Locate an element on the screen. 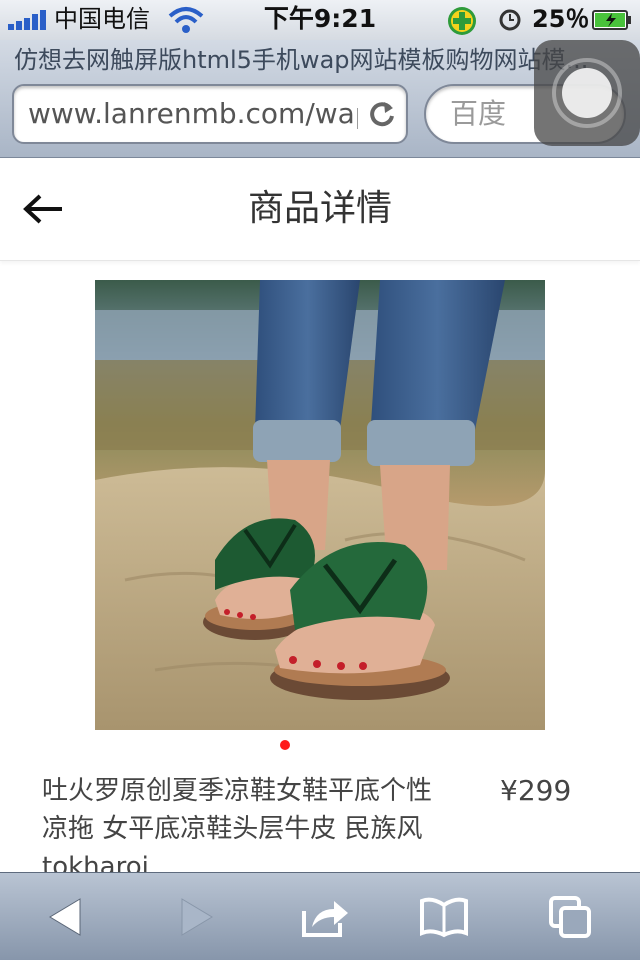 The height and width of the screenshot is (960, 640). assistive-touch-button is located at coordinates (587, 93).